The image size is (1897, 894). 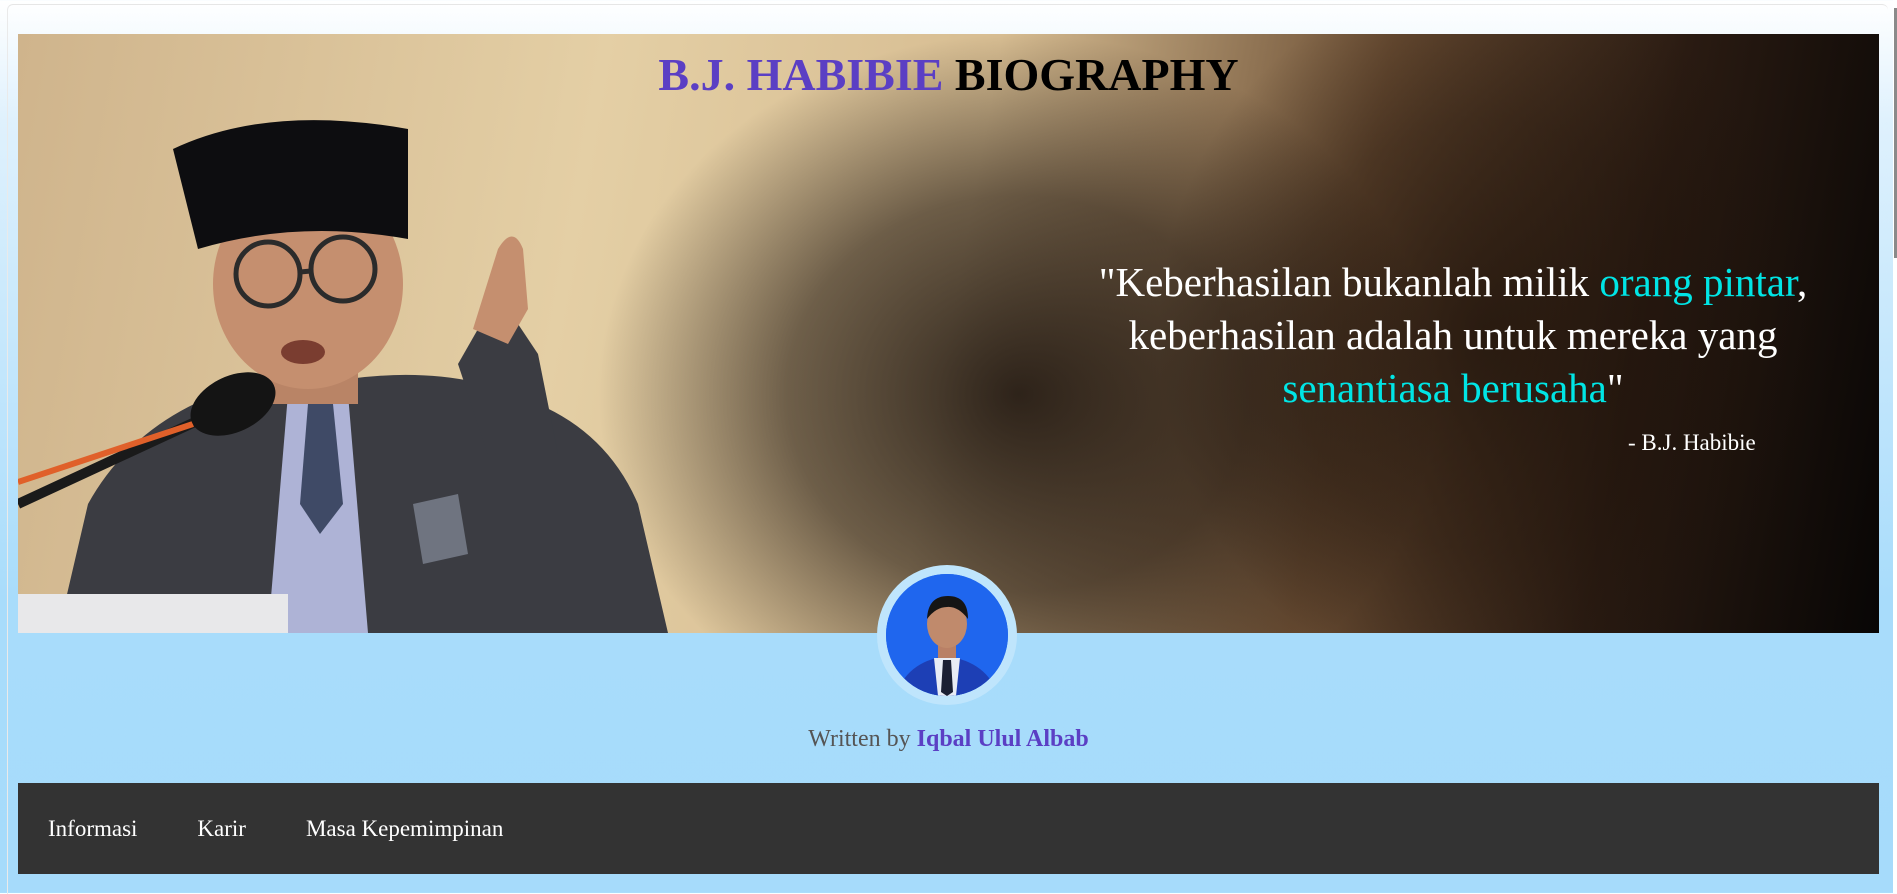 I want to click on author-byline: Written by Iqbal Ulul Albab, so click(x=948, y=739).